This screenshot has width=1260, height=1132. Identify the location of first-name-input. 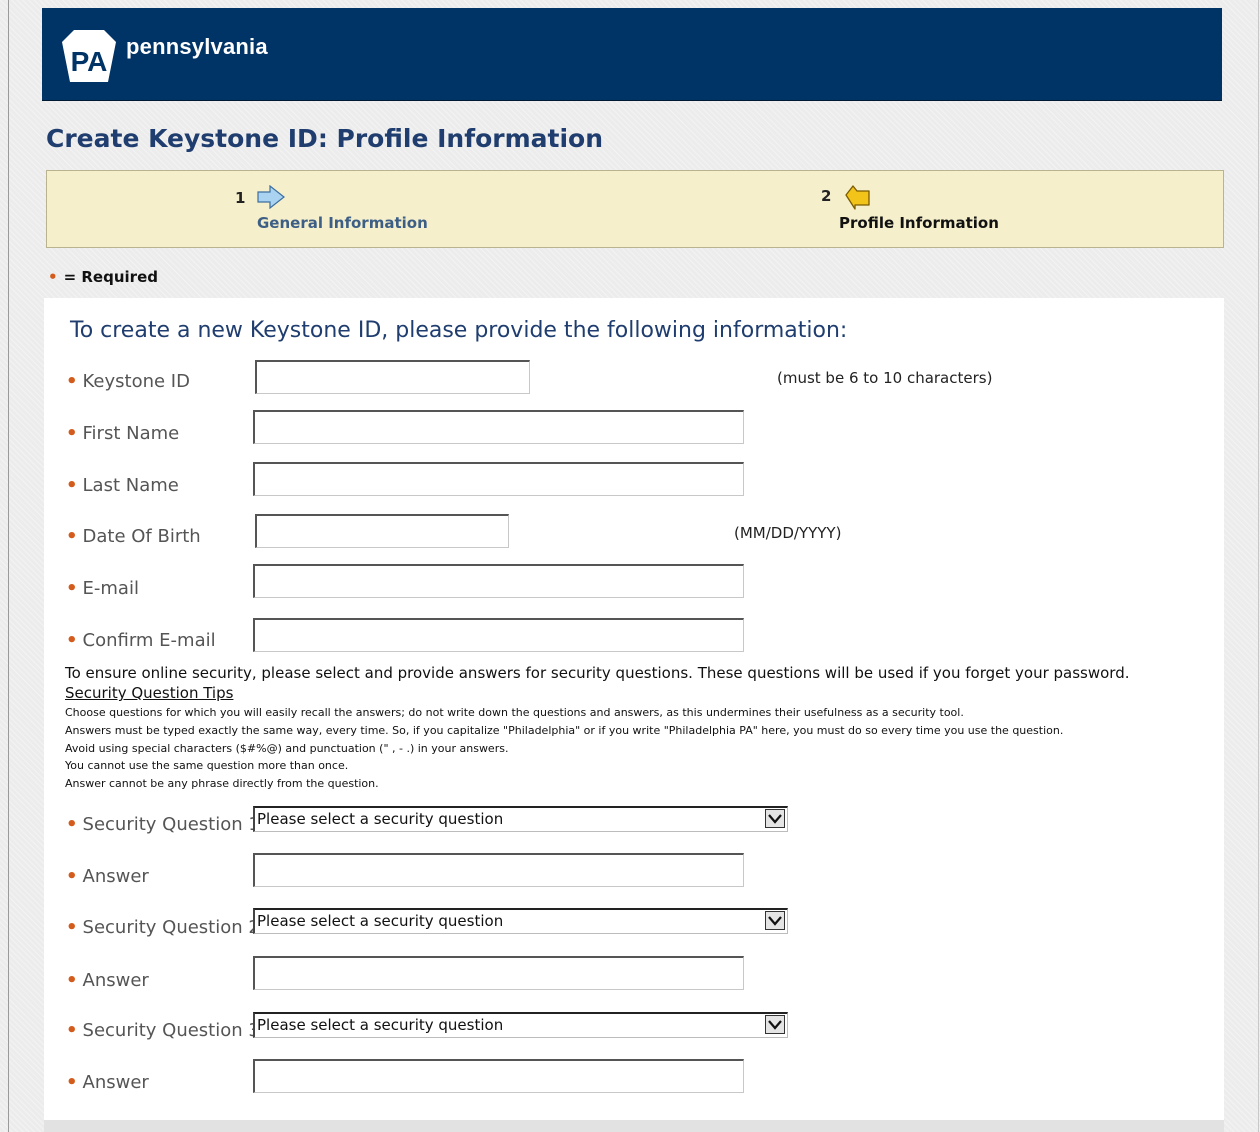
(498, 427).